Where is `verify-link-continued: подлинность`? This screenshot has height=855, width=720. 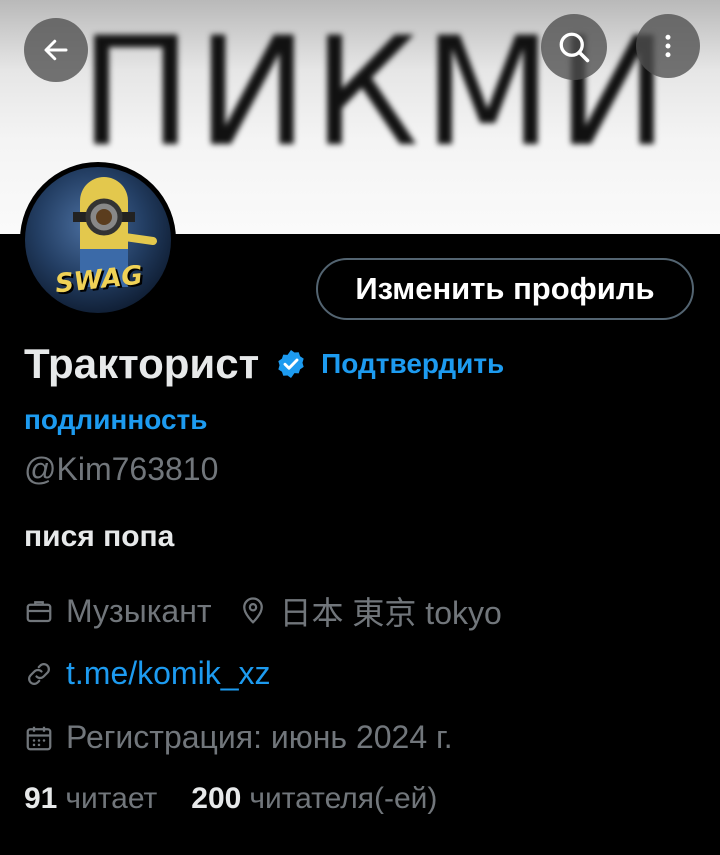
verify-link-continued: подлинность is located at coordinates (115, 420).